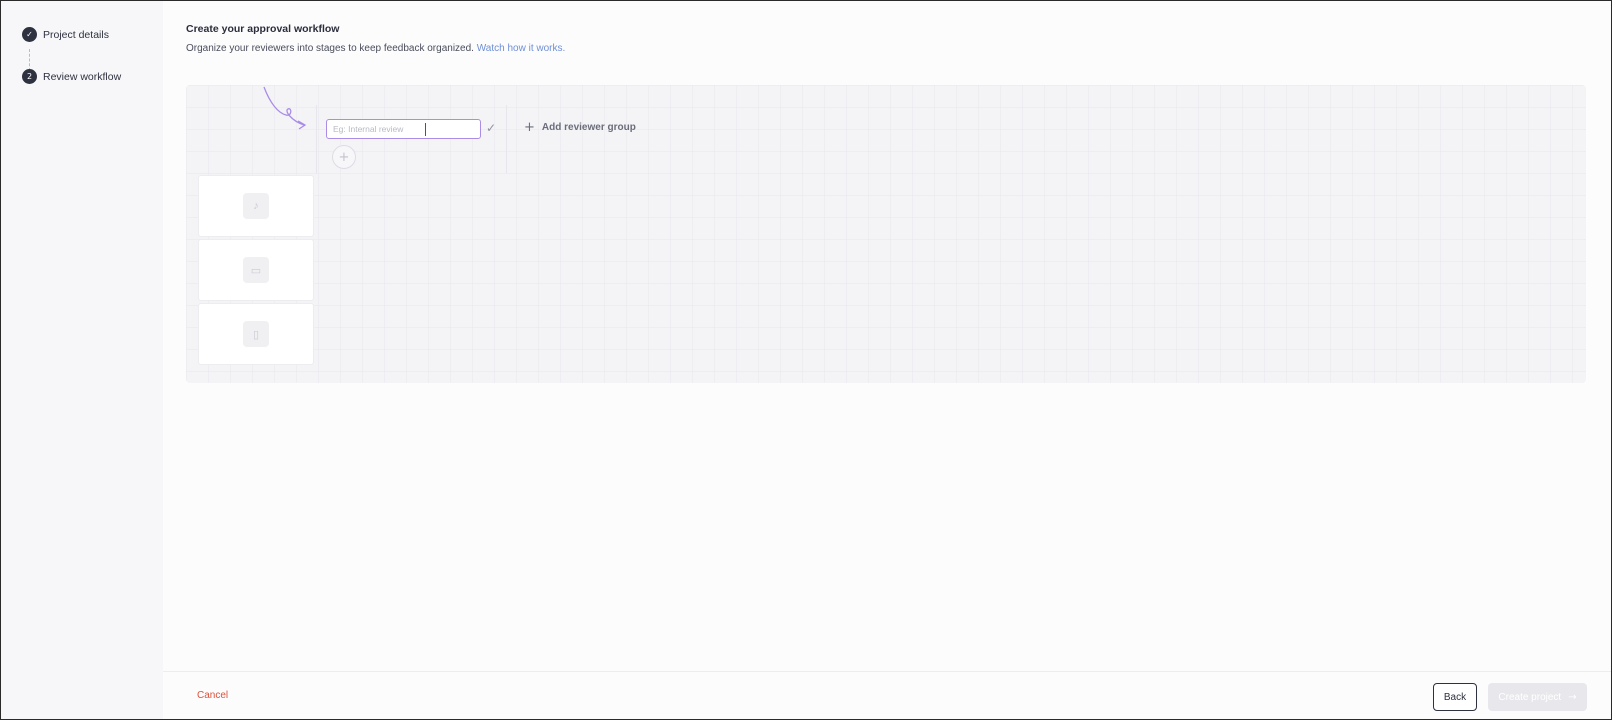 This screenshot has height=720, width=1612. I want to click on media-card-audio: ♪, so click(256, 206).